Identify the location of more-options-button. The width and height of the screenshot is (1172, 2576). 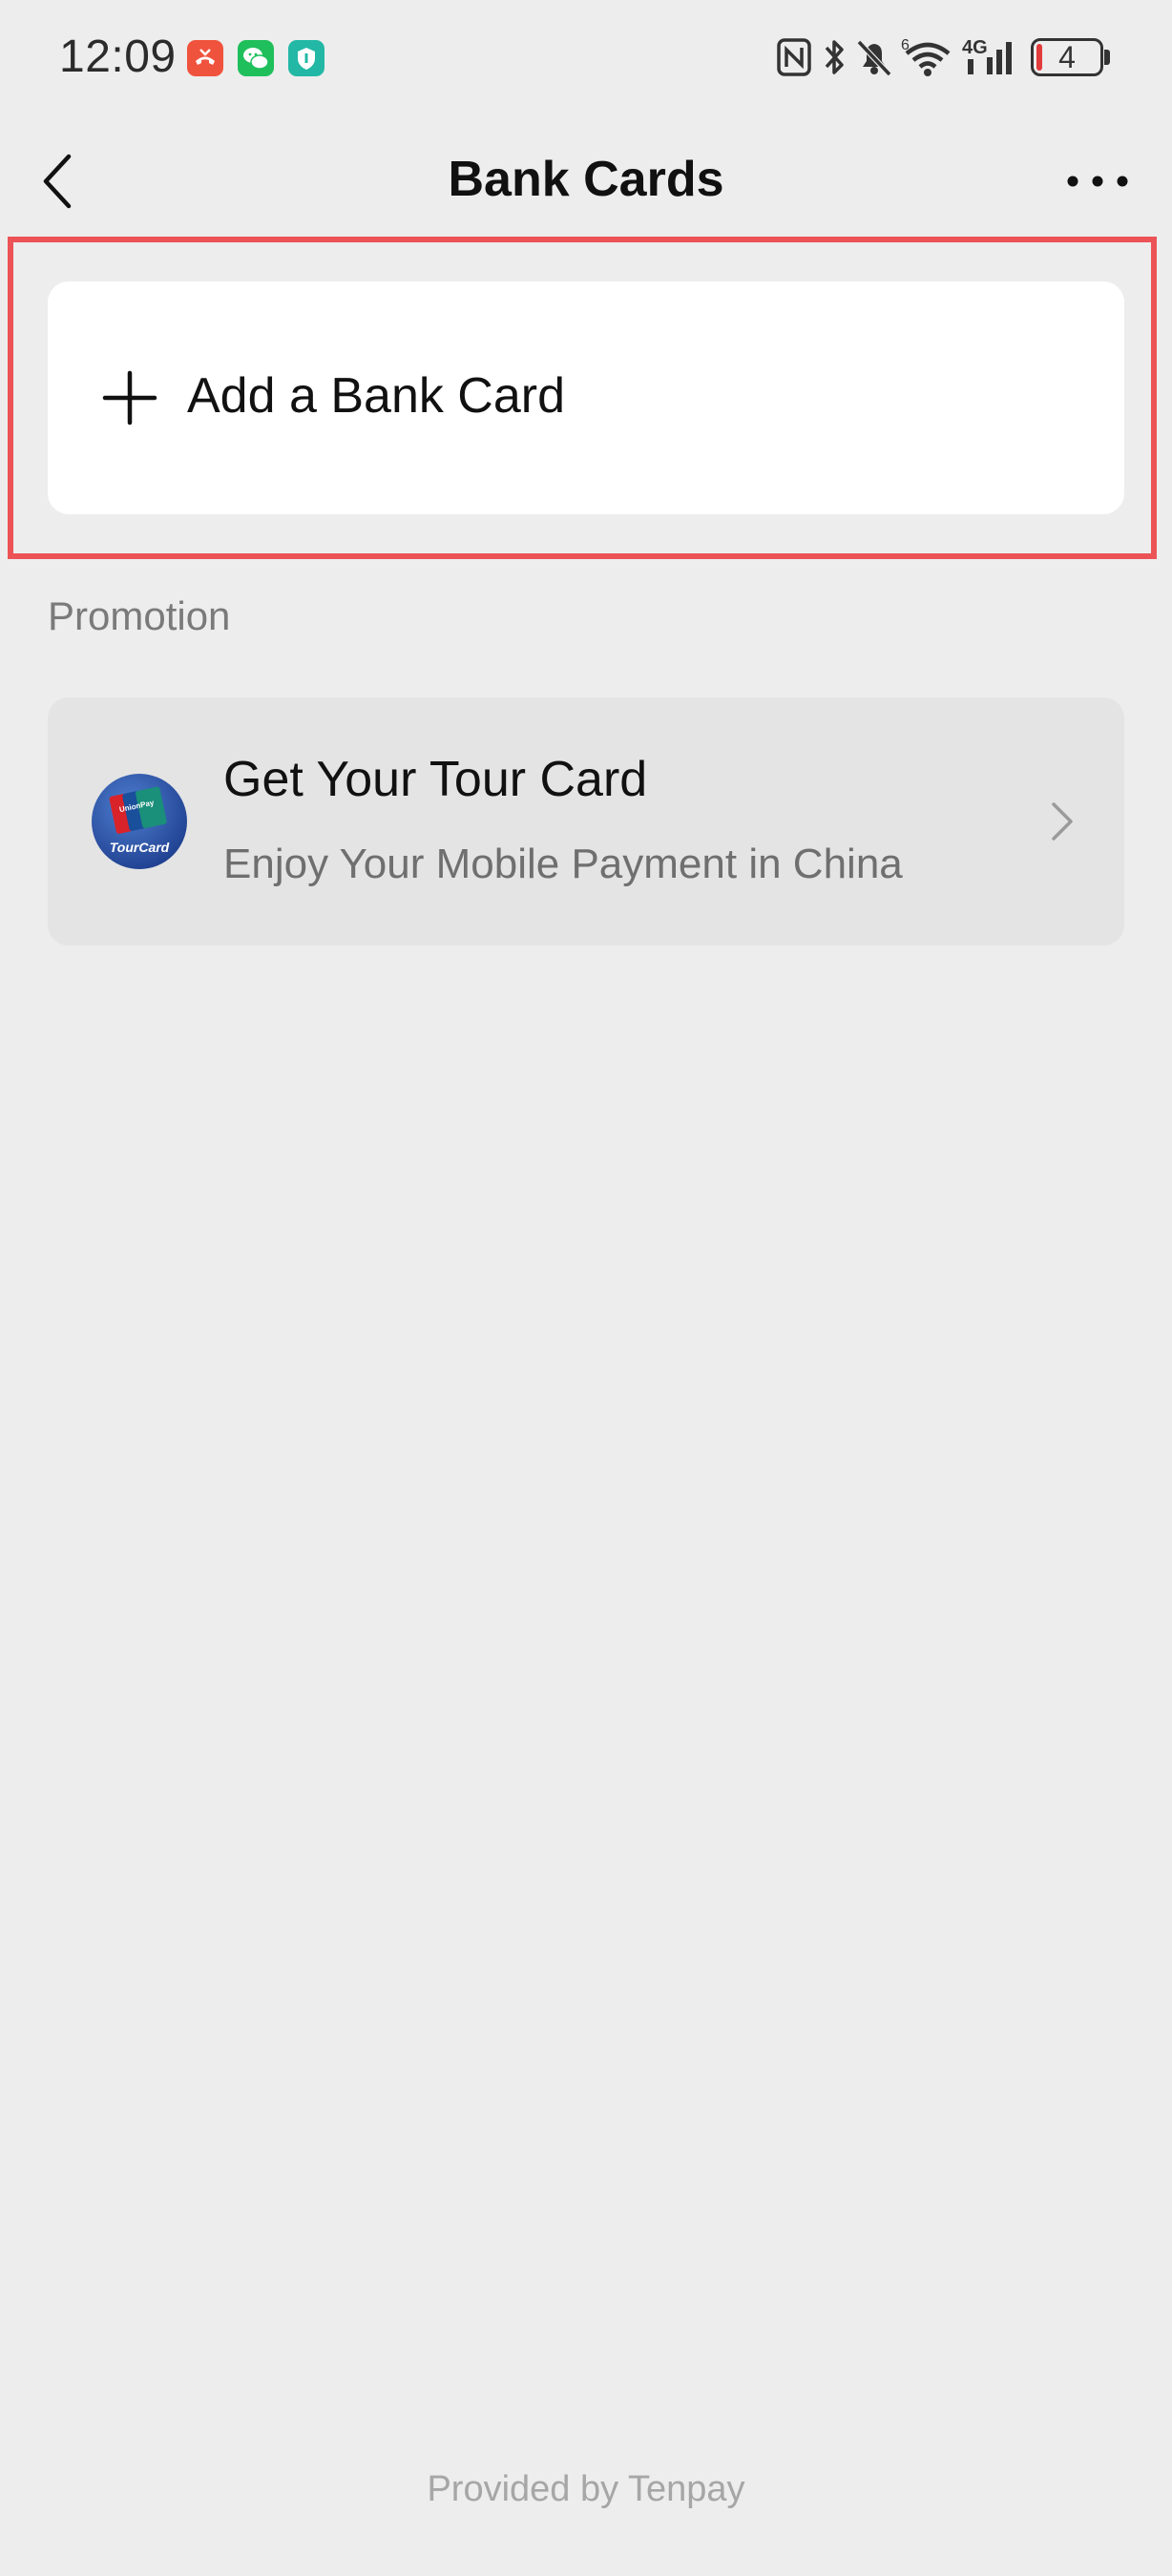
(1097, 181).